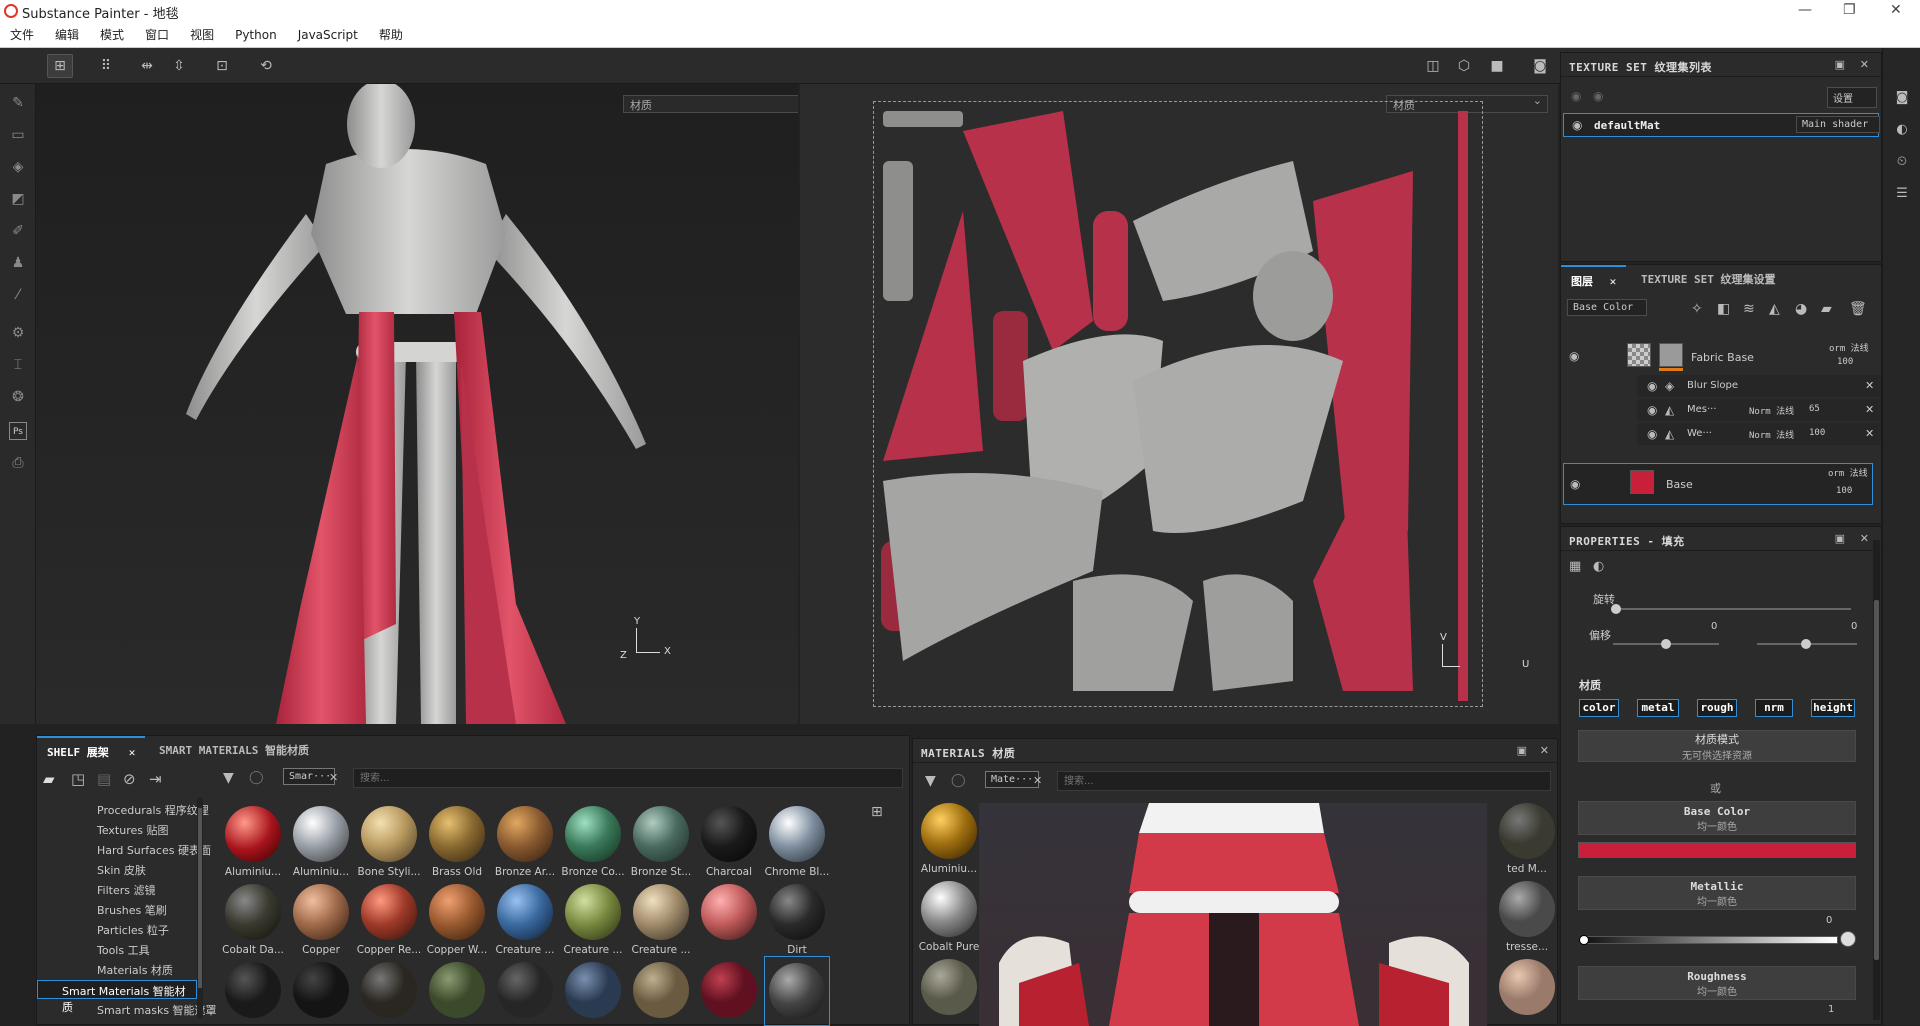  Describe the element at coordinates (1721, 125) in the screenshot. I see `texture-set-row: ◉ defaultMat Main shader` at that location.